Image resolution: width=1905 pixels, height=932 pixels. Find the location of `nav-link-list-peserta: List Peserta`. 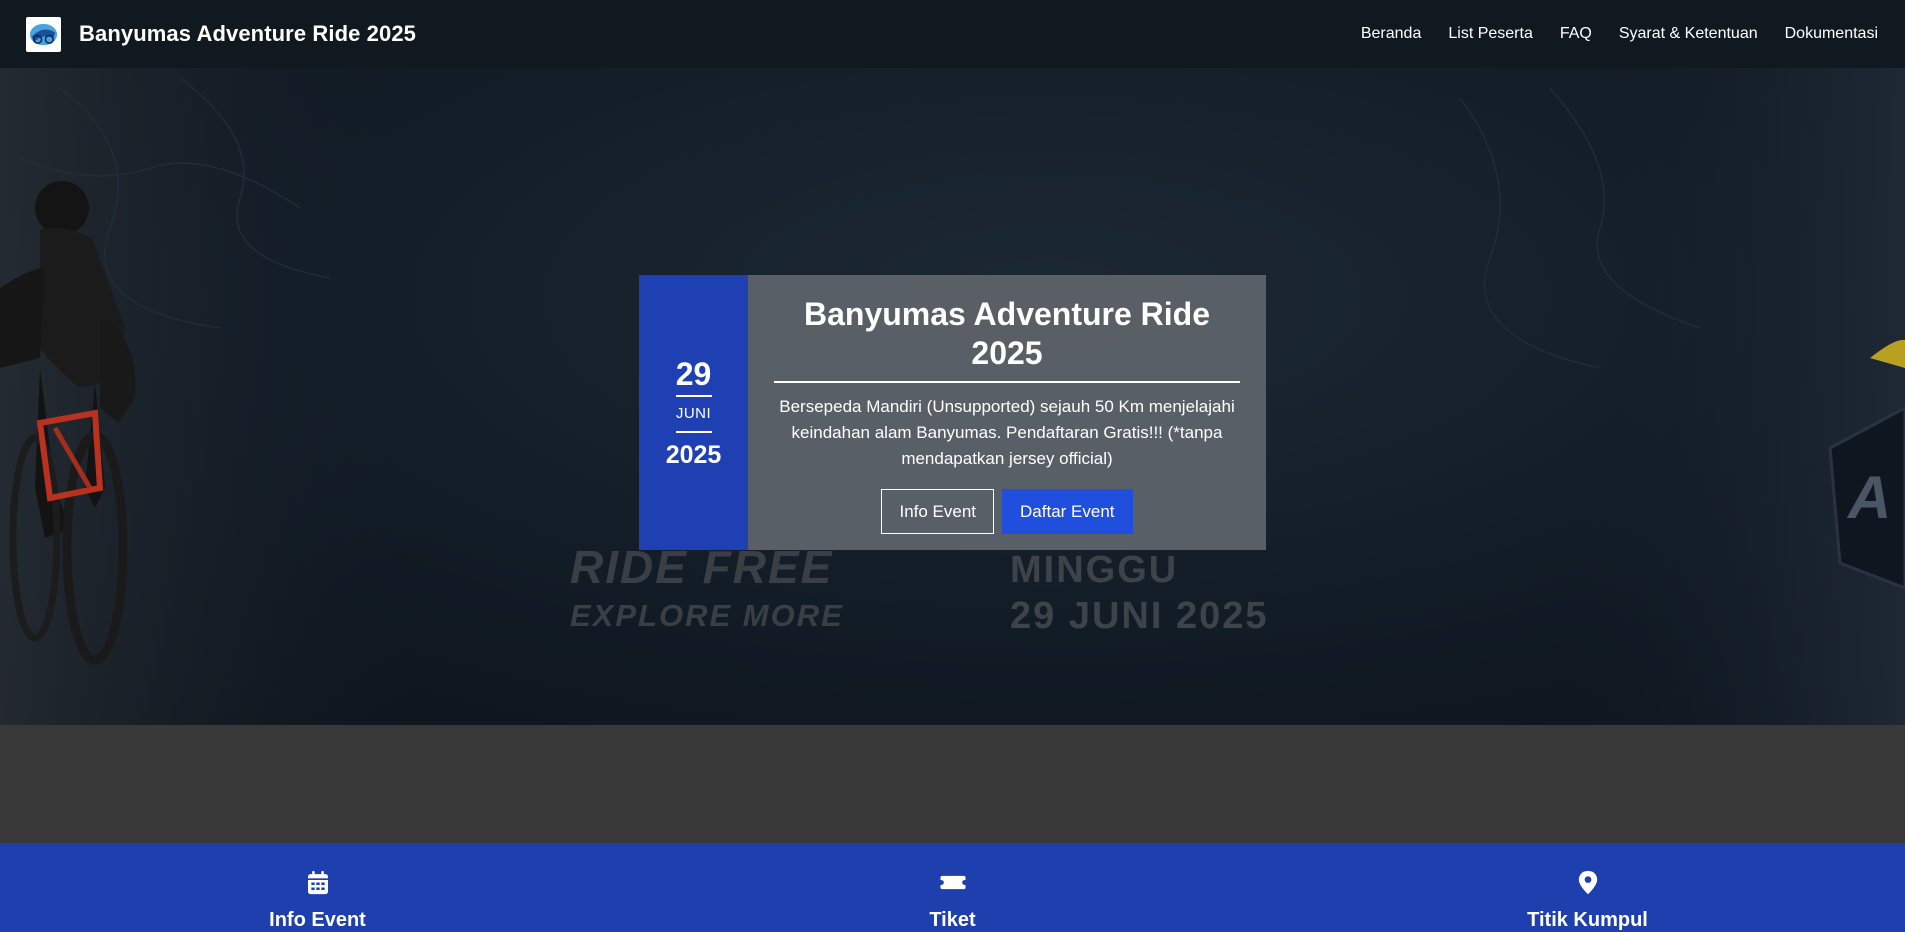

nav-link-list-peserta: List Peserta is located at coordinates (1490, 34).